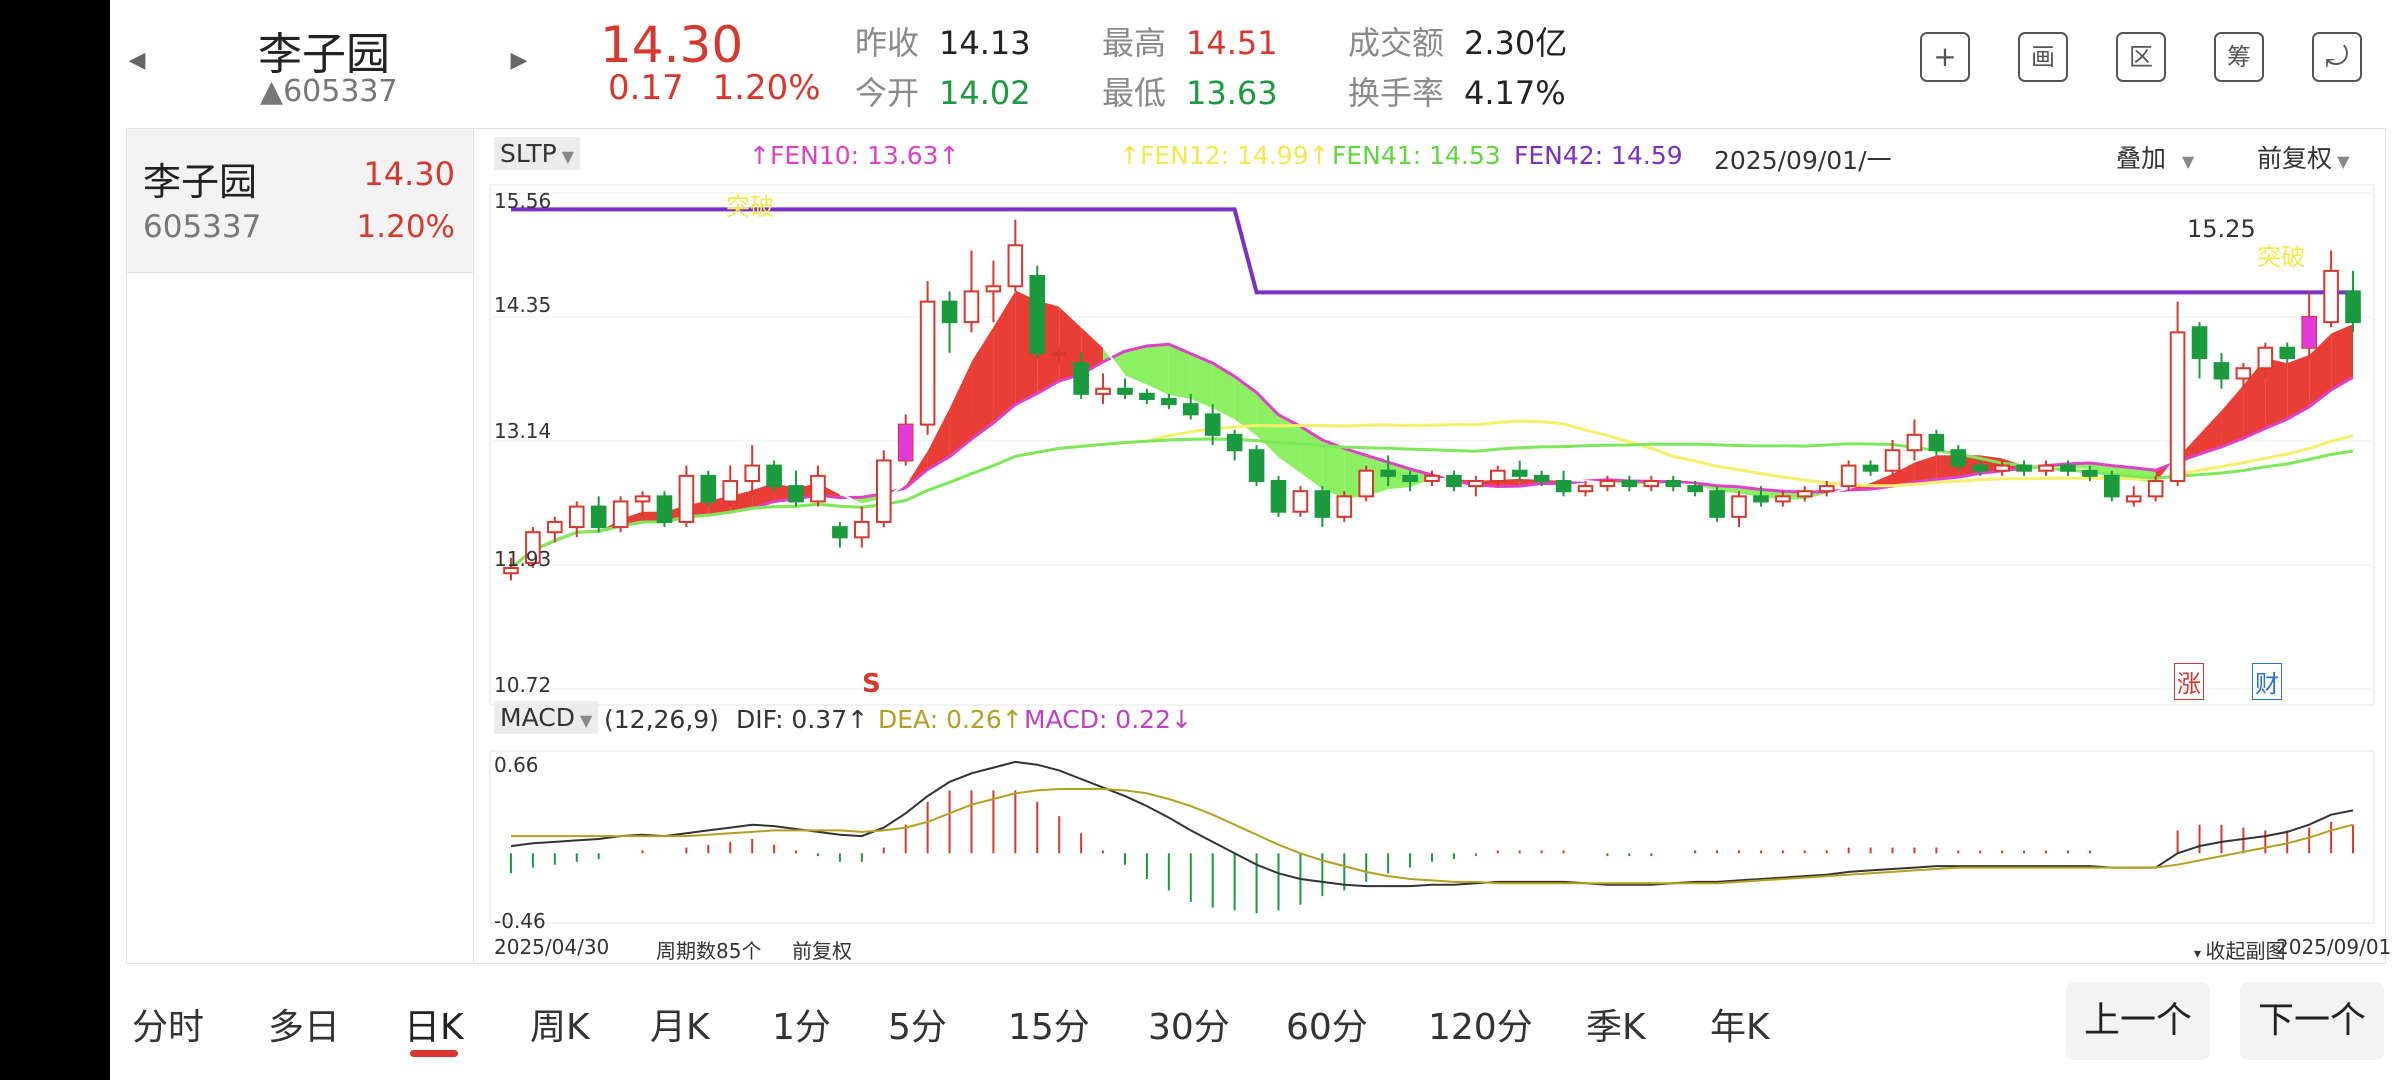  What do you see at coordinates (917, 1024) in the screenshot?
I see `tab-5min: 5分` at bounding box center [917, 1024].